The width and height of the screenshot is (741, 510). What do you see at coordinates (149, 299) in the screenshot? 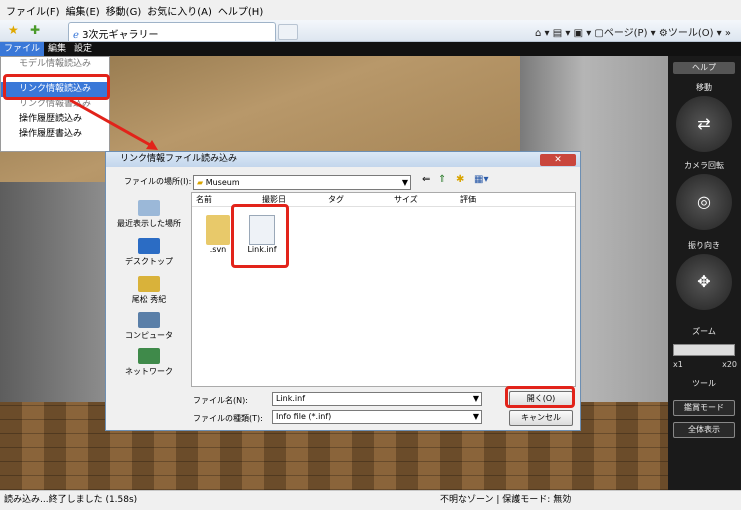
I see `place-user-label: 尾松 秀紀` at bounding box center [149, 299].